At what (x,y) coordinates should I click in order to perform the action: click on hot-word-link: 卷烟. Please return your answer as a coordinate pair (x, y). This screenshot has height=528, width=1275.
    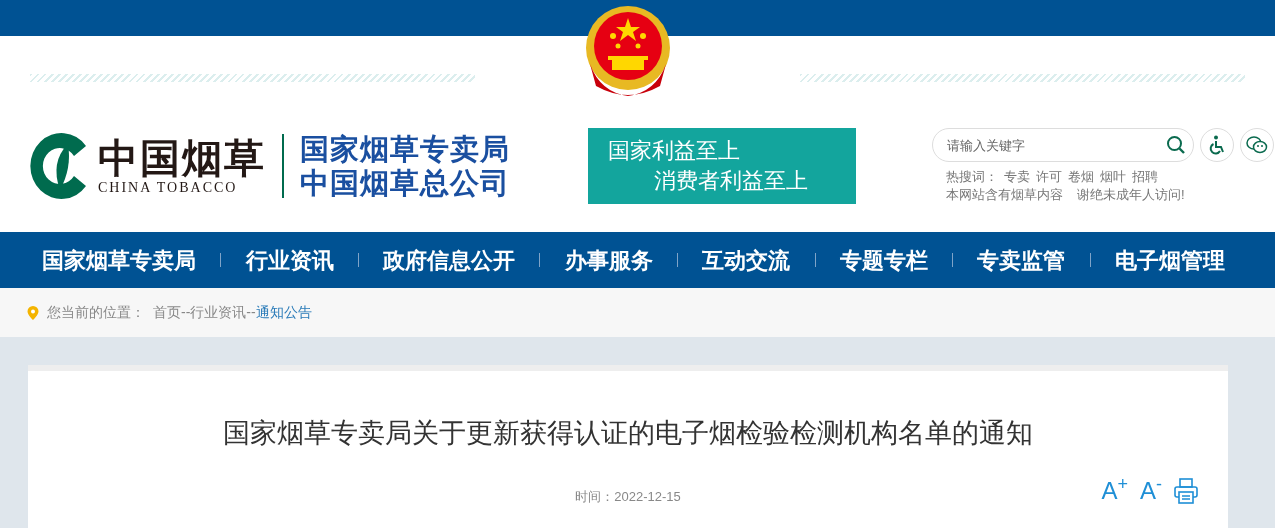
    Looking at the image, I should click on (1081, 177).